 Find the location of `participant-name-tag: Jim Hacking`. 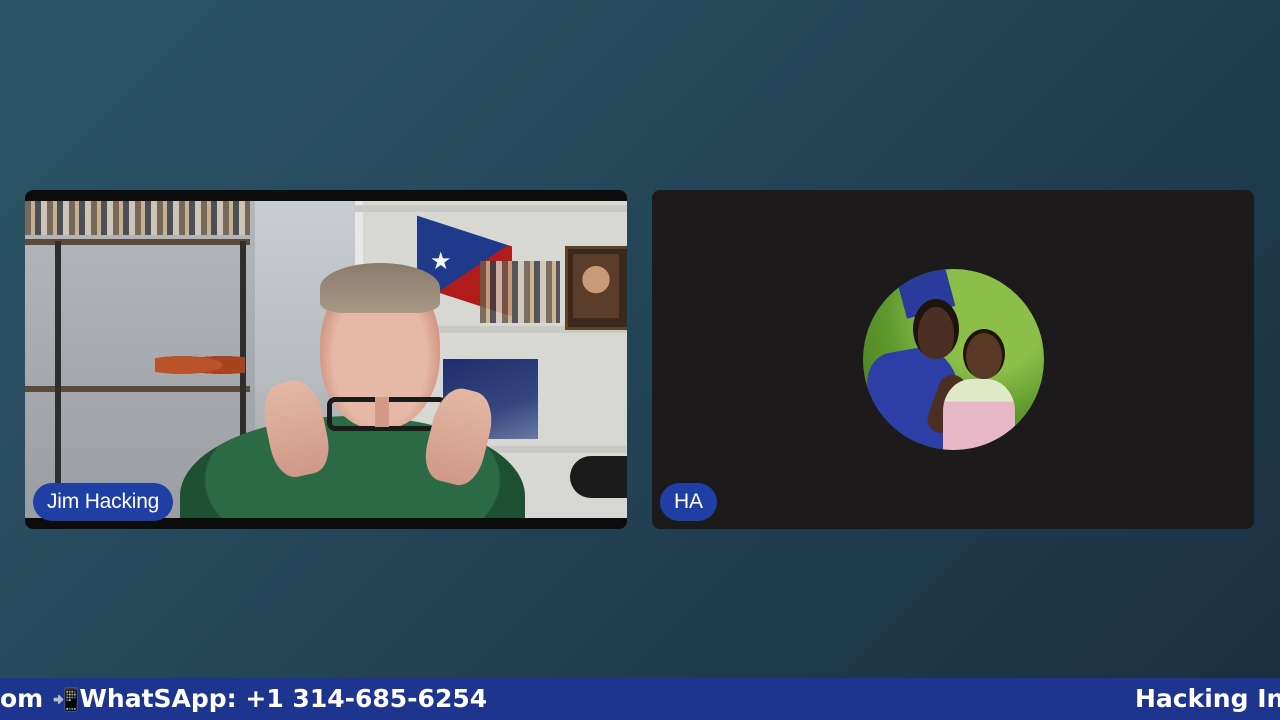

participant-name-tag: Jim Hacking is located at coordinates (103, 502).